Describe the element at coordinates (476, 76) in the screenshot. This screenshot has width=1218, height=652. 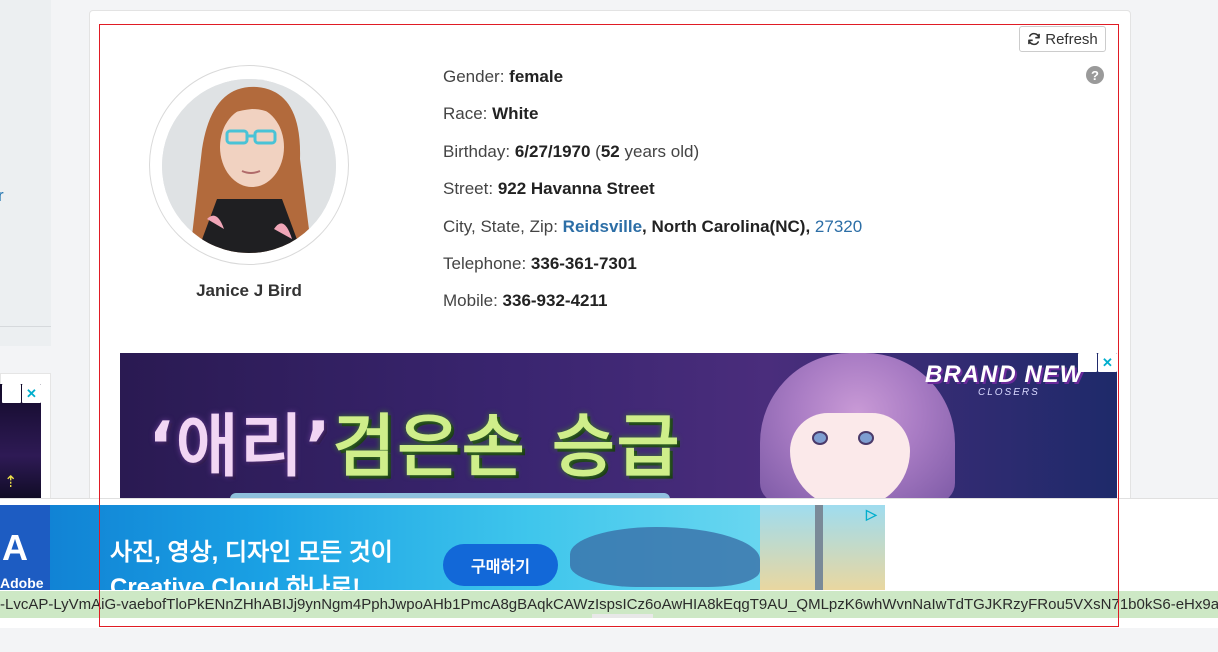
I see `gender-label: Gender:` at that location.